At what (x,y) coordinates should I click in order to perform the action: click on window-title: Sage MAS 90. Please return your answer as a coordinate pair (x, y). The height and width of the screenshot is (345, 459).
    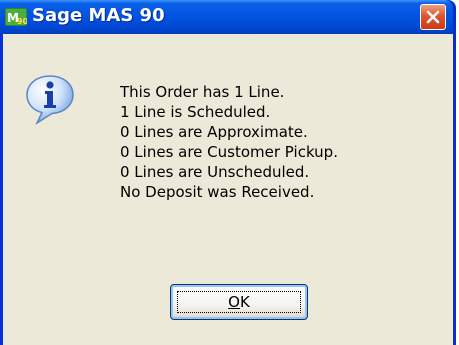
    Looking at the image, I should click on (98, 15).